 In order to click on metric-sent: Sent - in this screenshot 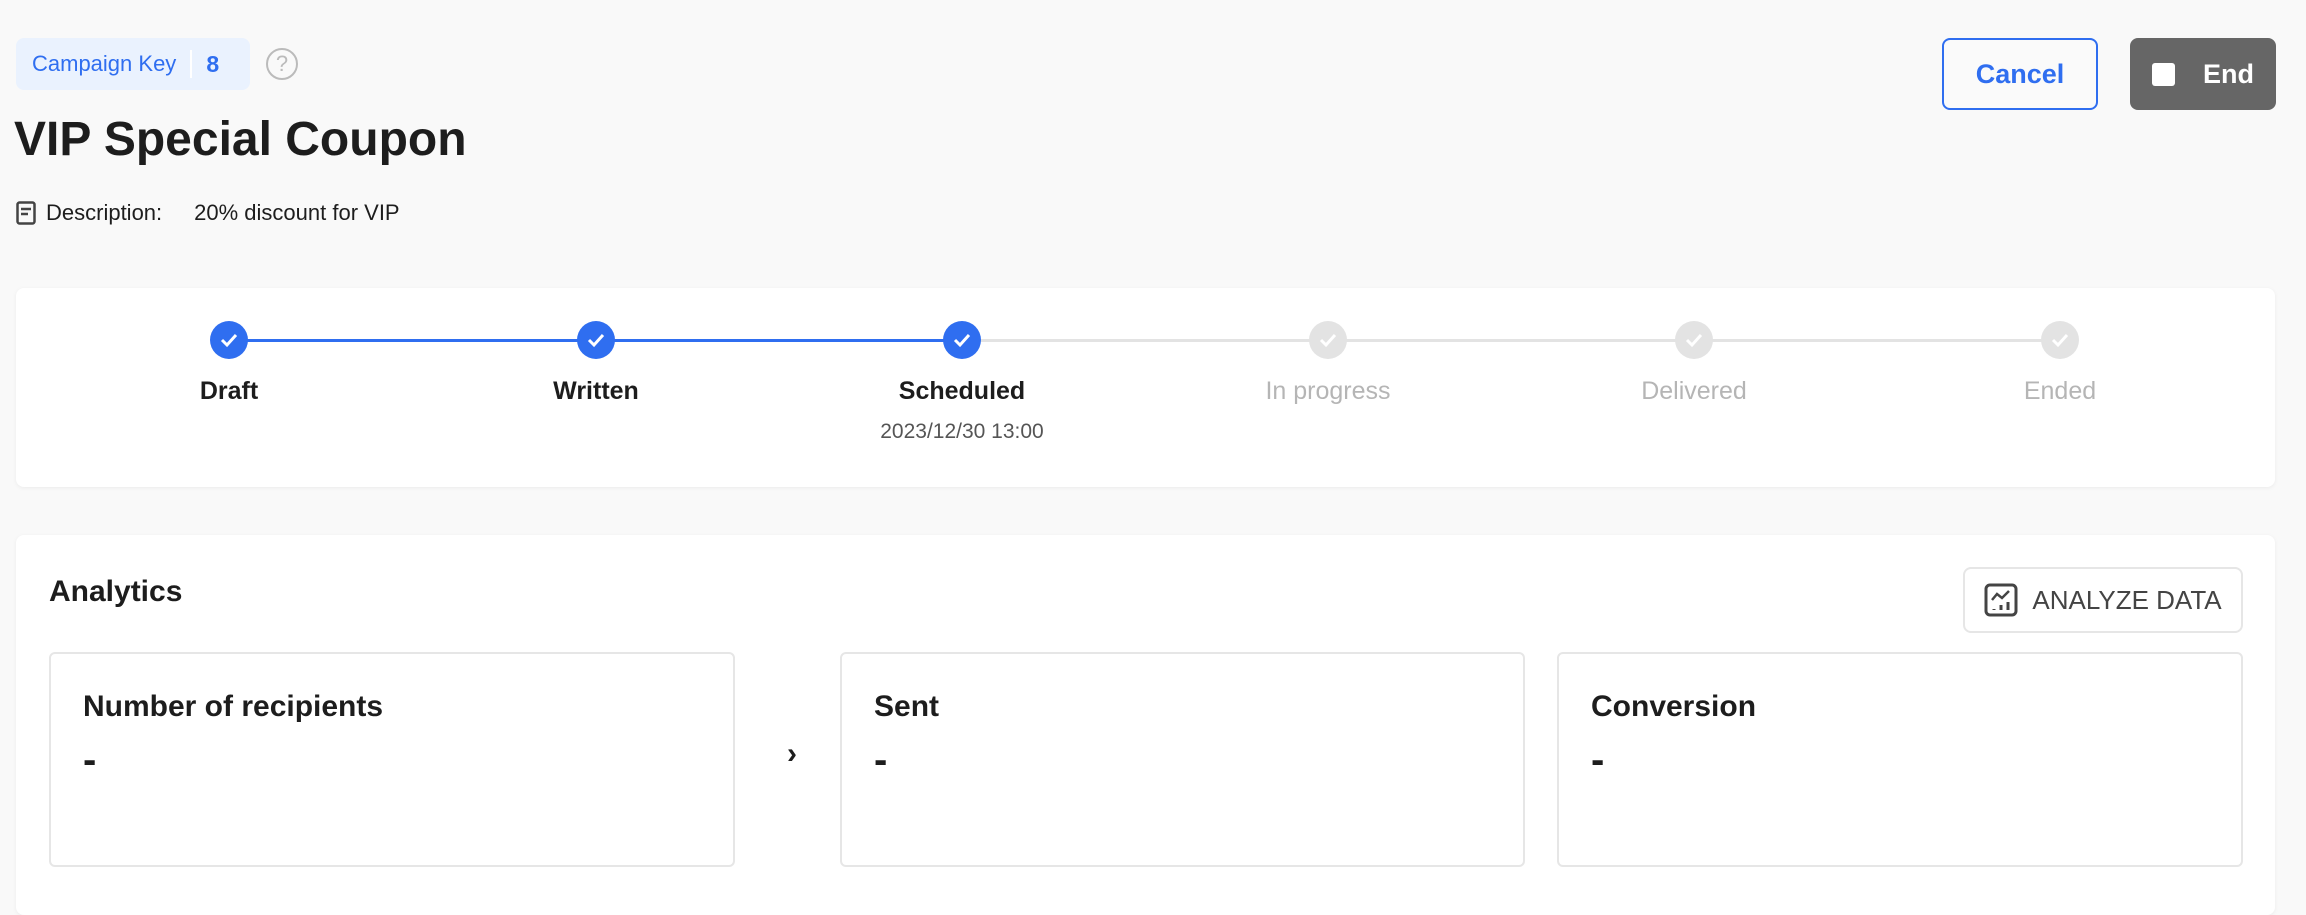, I will do `click(1182, 759)`.